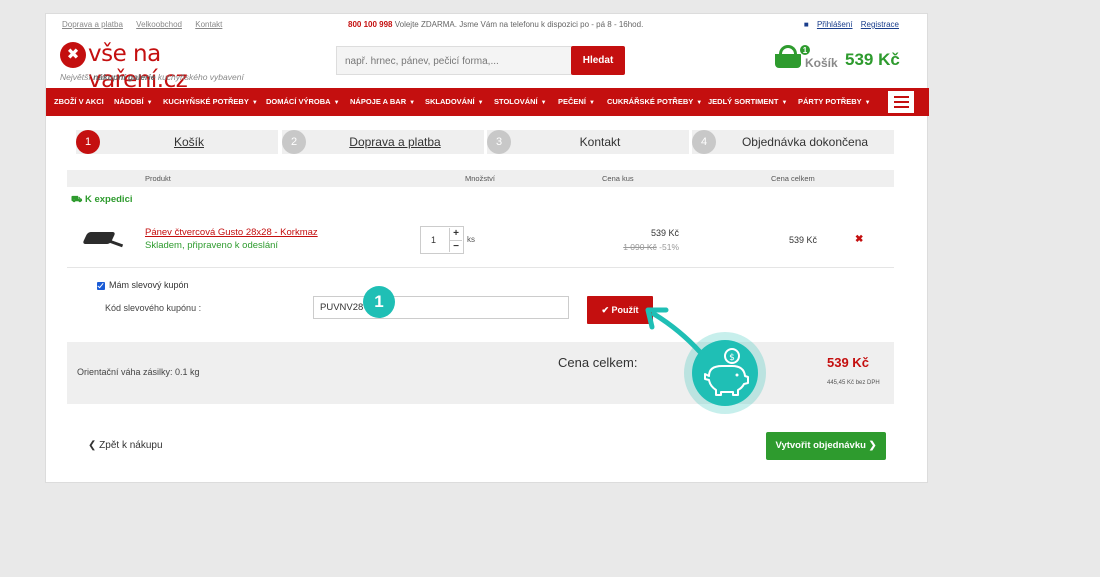 The width and height of the screenshot is (1100, 577). I want to click on step-label: Doprava a platba, so click(395, 142).